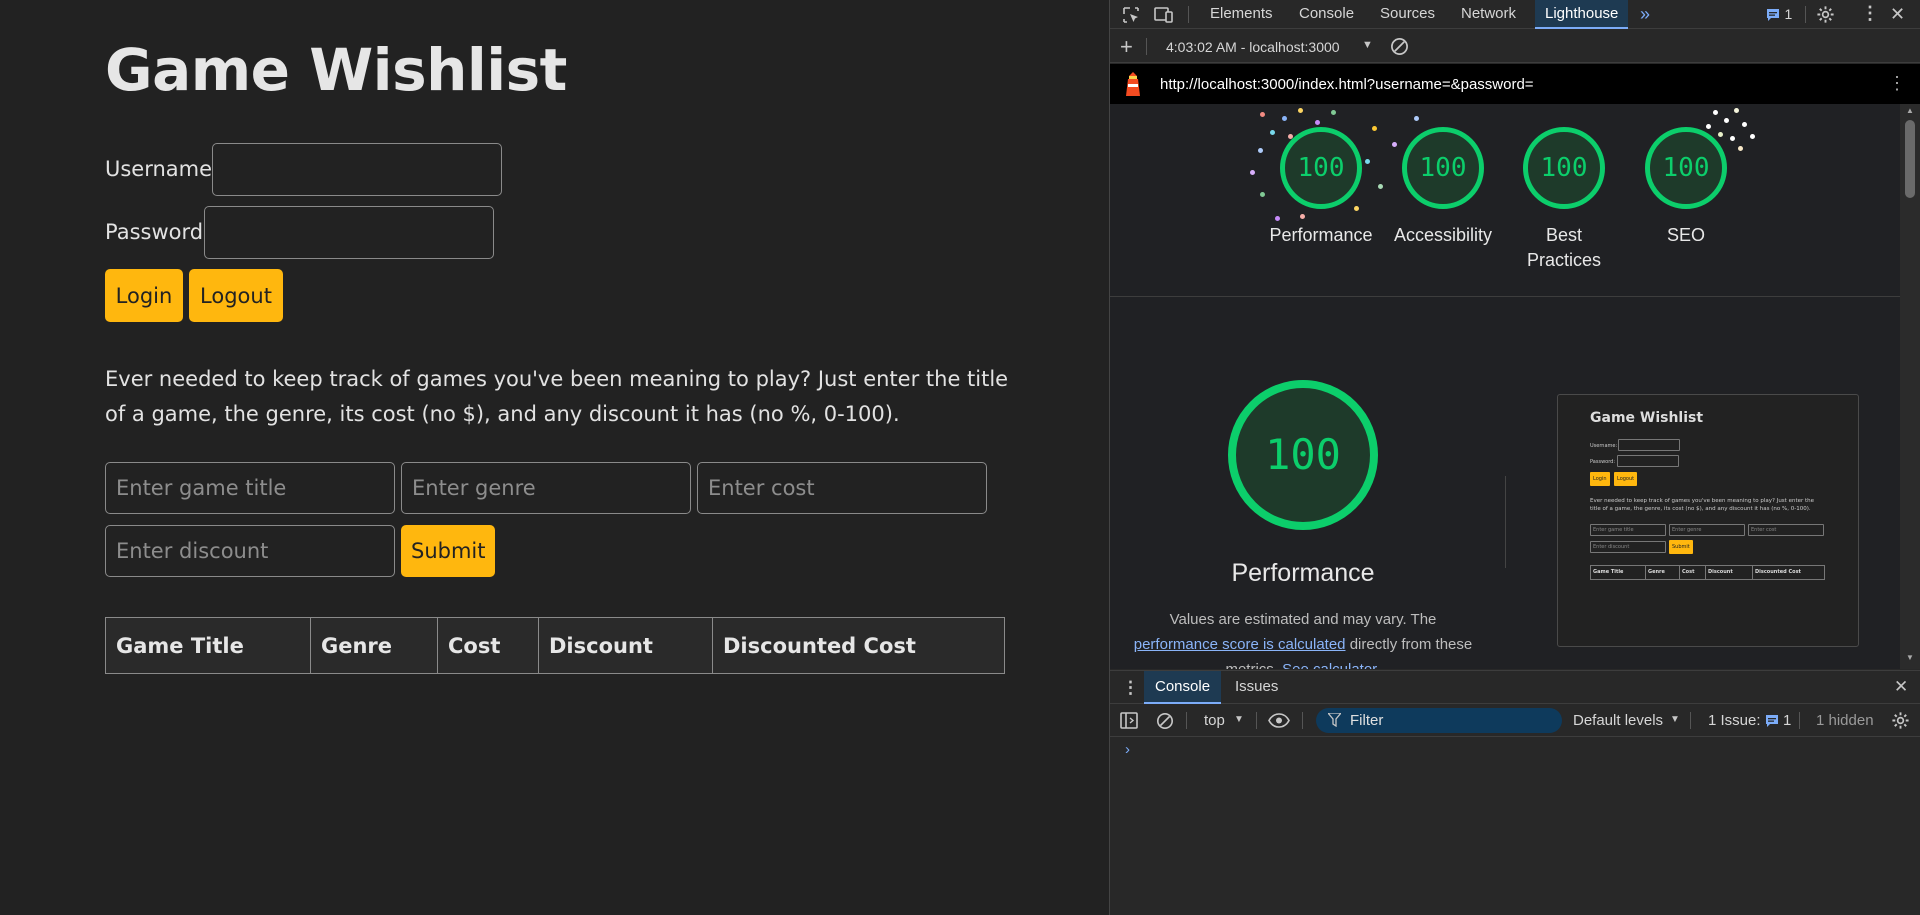 Image resolution: width=1920 pixels, height=915 pixels. I want to click on drawer-menu-icon: ⋮, so click(1130, 687).